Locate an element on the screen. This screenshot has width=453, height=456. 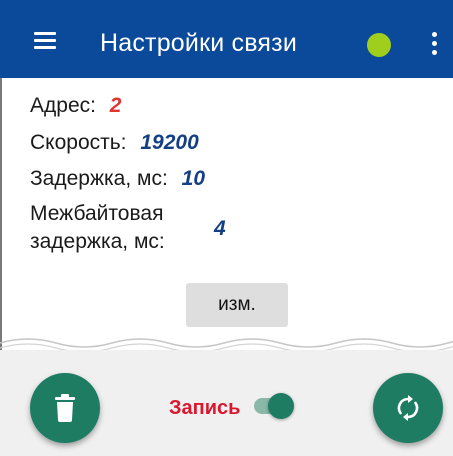
delay-row: Задержка, мс: 10 is located at coordinates (117, 179).